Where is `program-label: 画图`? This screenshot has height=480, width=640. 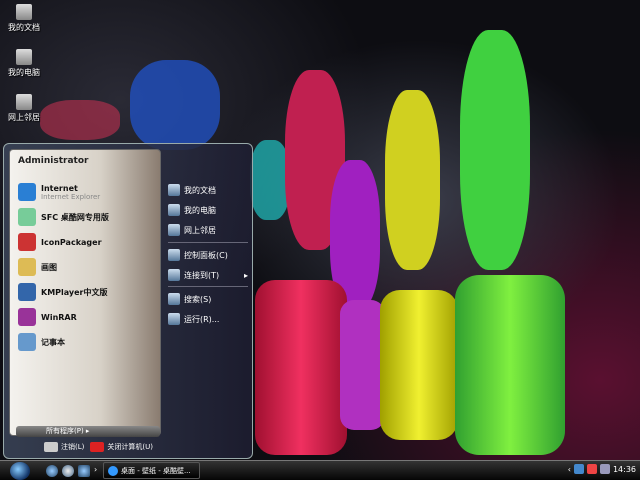 program-label: 画图 is located at coordinates (49, 267).